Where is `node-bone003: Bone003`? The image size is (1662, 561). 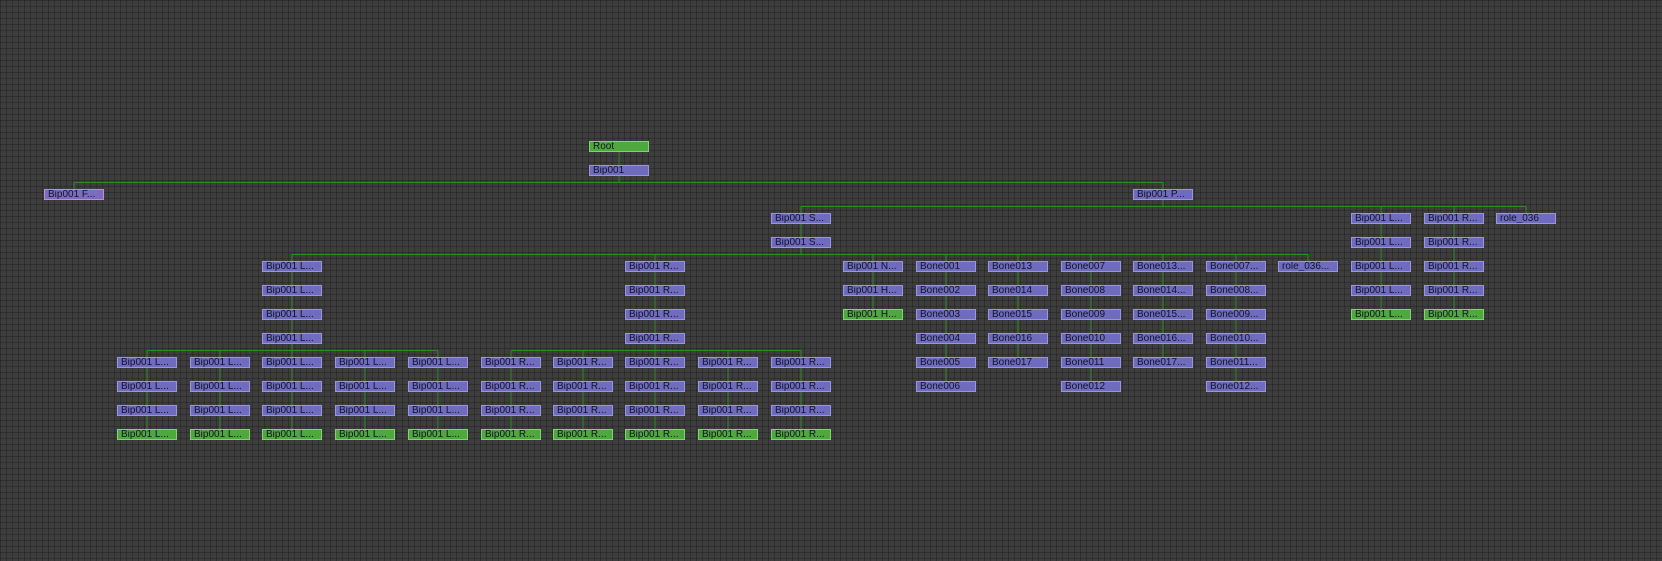
node-bone003: Bone003 is located at coordinates (946, 314).